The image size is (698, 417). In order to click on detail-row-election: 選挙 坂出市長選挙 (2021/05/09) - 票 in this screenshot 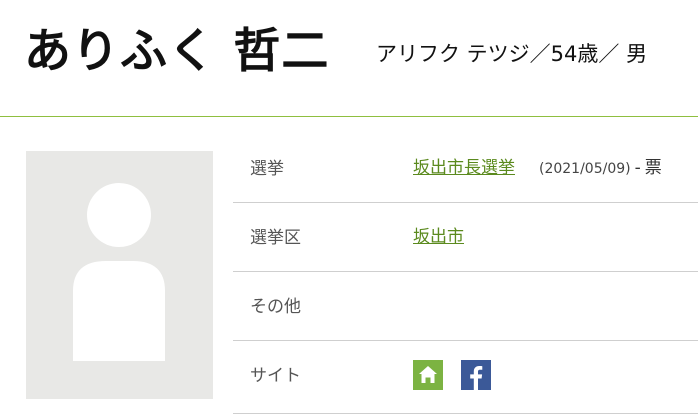, I will do `click(465, 168)`.